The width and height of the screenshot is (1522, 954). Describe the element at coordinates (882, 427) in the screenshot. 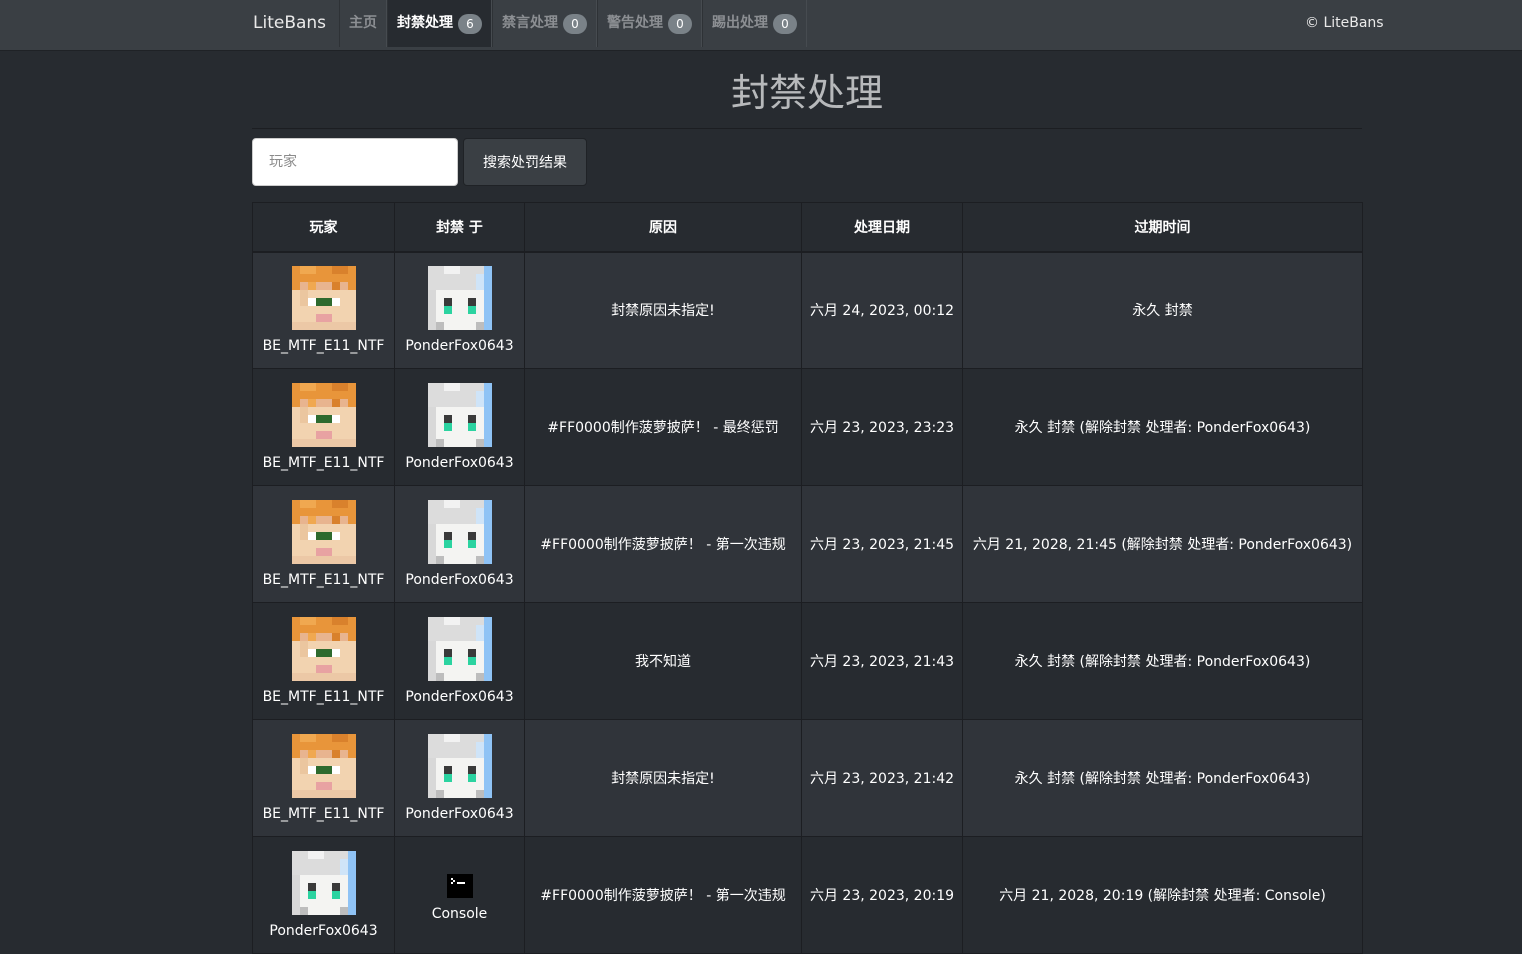

I see `date-cell: 六月 23, 2023, 23:23` at that location.